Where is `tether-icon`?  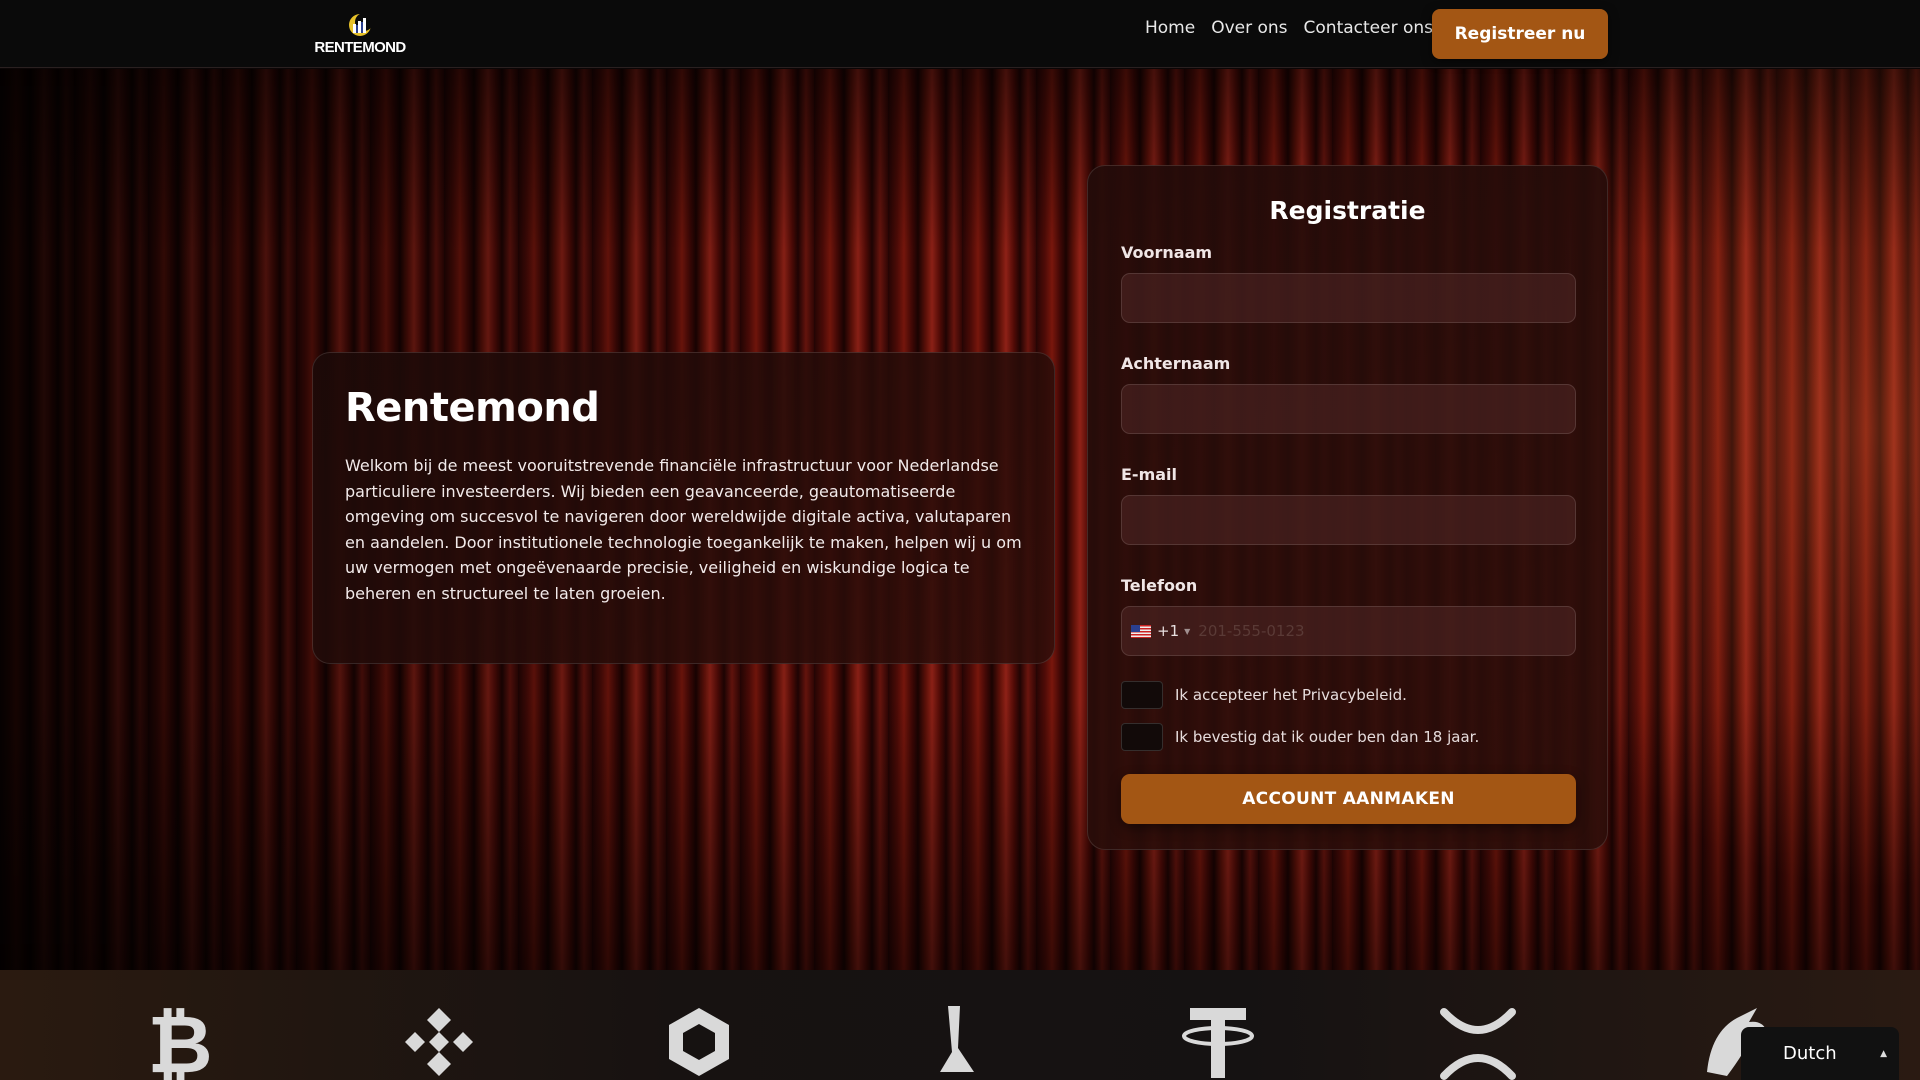
tether-icon is located at coordinates (1218, 1041).